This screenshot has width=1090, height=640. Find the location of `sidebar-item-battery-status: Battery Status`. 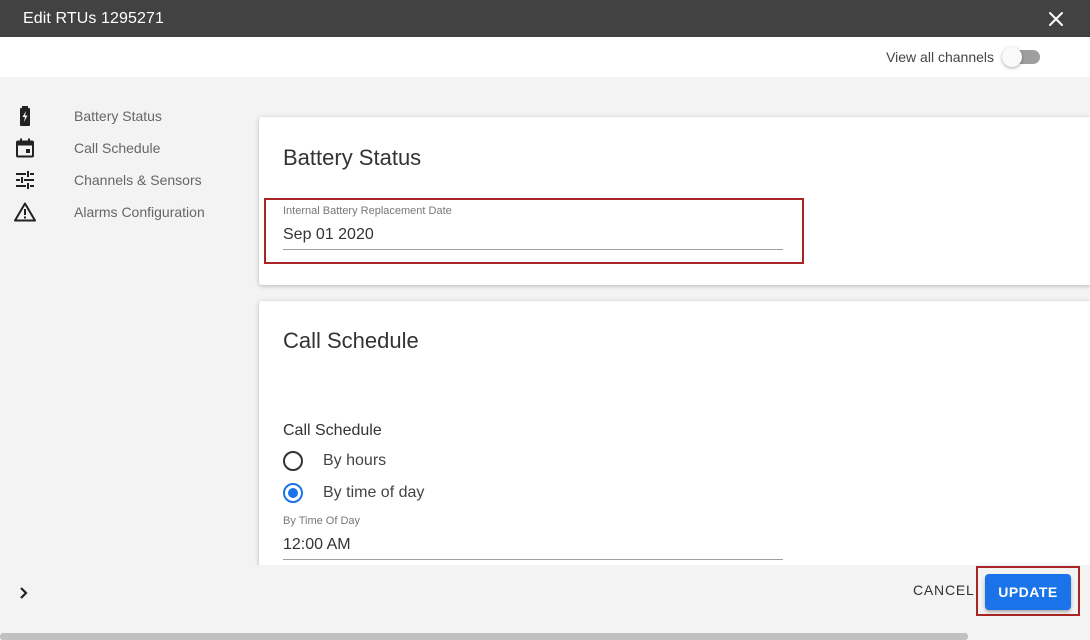

sidebar-item-battery-status: Battery Status is located at coordinates (125, 116).